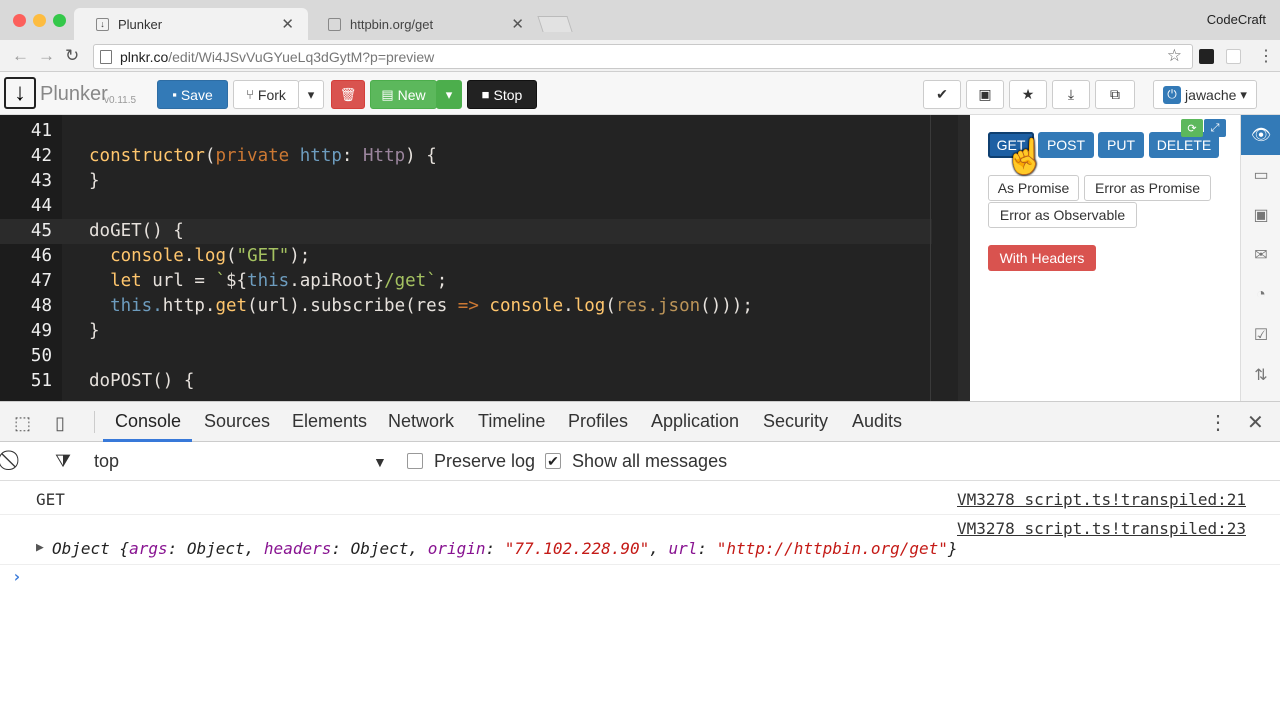 The height and width of the screenshot is (720, 1280). I want to click on devtools-menu-icon: ⋮, so click(1218, 422).